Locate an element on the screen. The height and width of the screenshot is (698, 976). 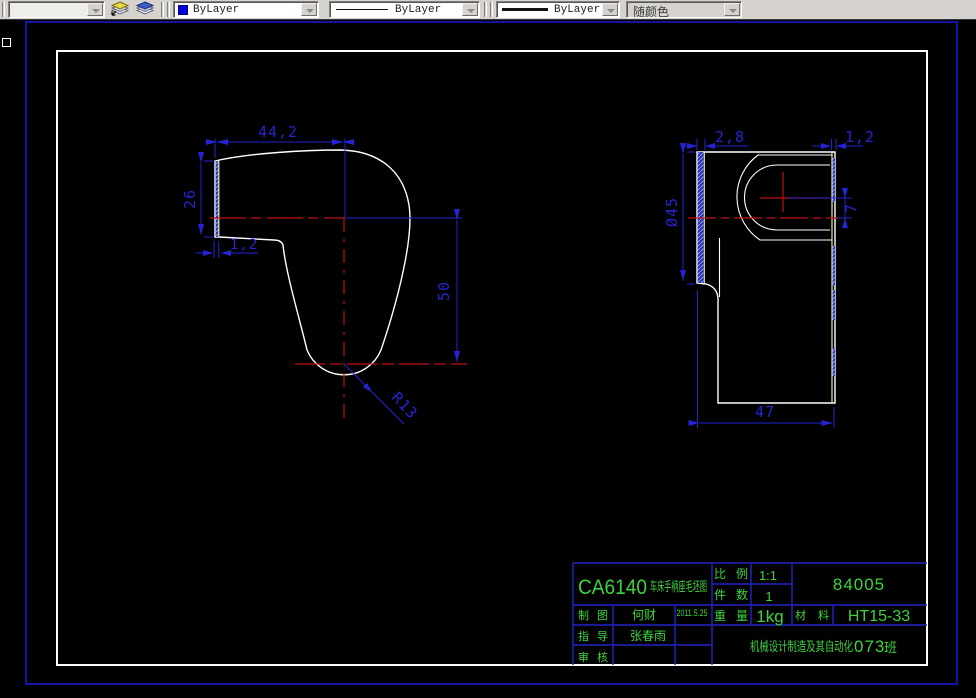
plotstyle-combo-value: 随颜色 is located at coordinates (651, 12).